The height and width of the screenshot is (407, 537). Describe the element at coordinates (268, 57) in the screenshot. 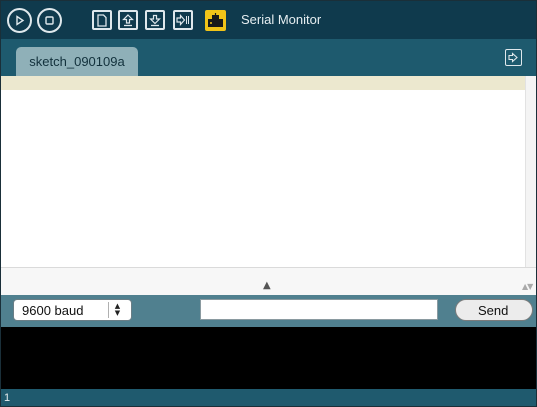

I see `tab-bar: sketch_090109a` at that location.